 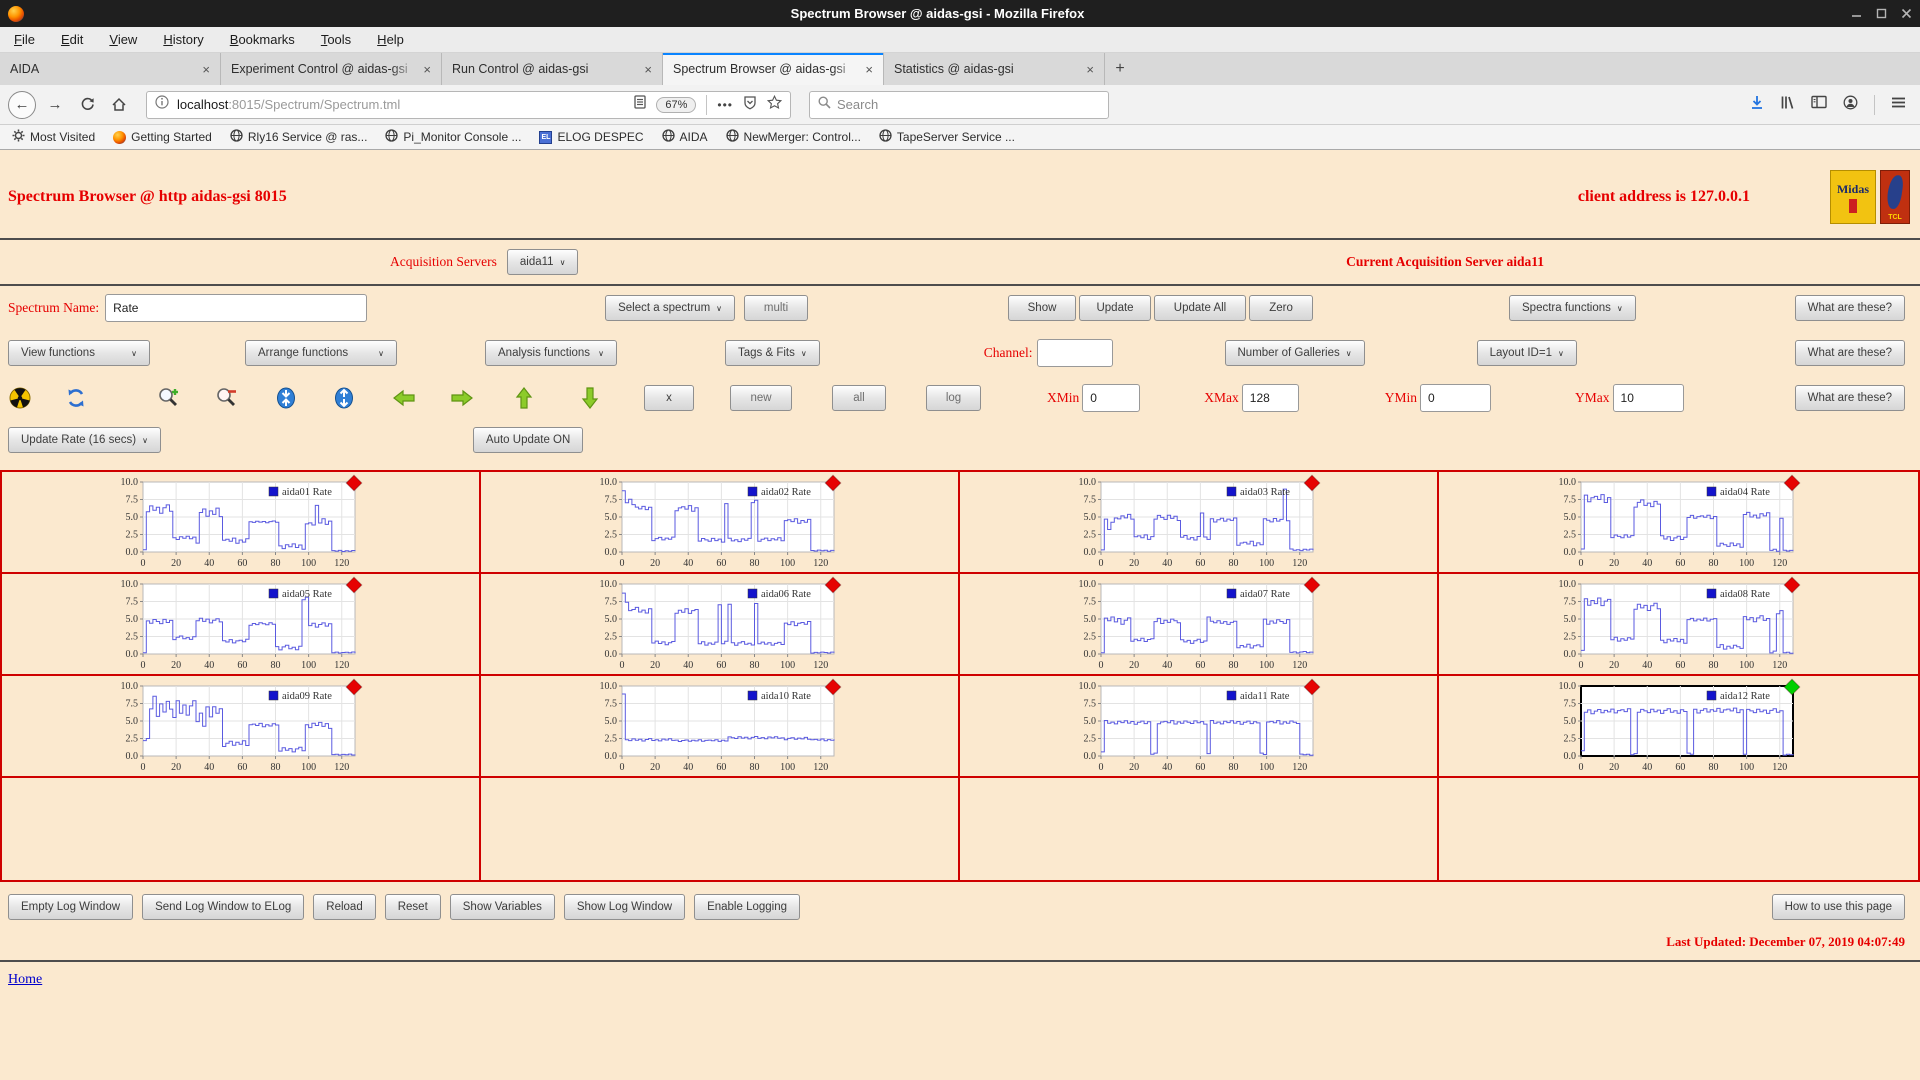 What do you see at coordinates (1906, 13) in the screenshot?
I see `close-icon` at bounding box center [1906, 13].